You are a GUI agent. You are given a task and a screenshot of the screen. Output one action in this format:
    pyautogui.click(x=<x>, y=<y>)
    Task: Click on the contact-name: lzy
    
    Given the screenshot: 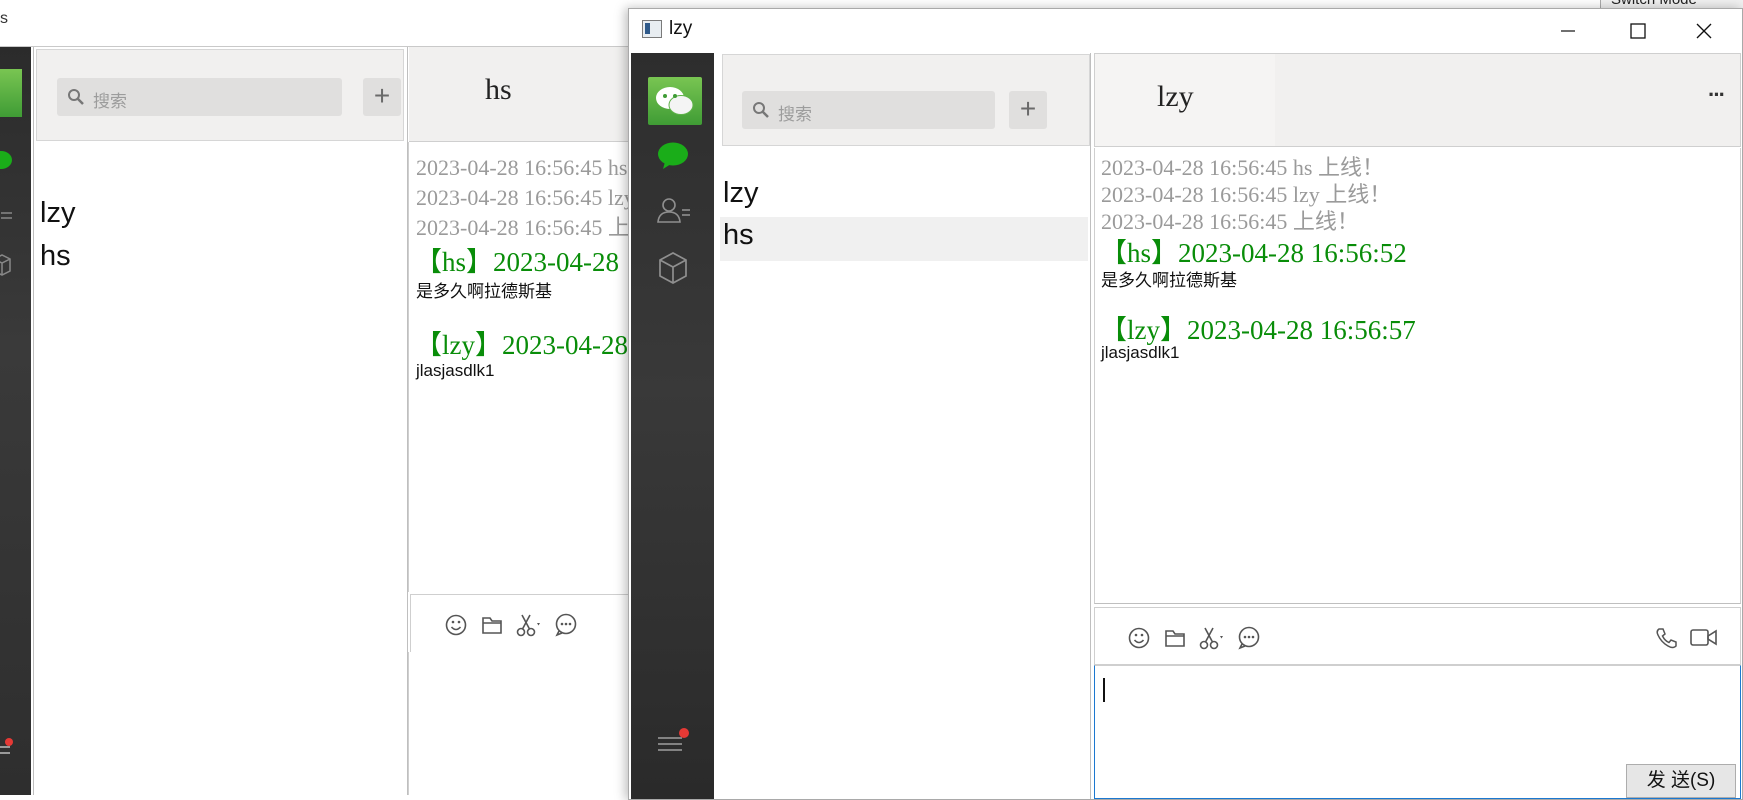 What is the action you would take?
    pyautogui.click(x=741, y=193)
    